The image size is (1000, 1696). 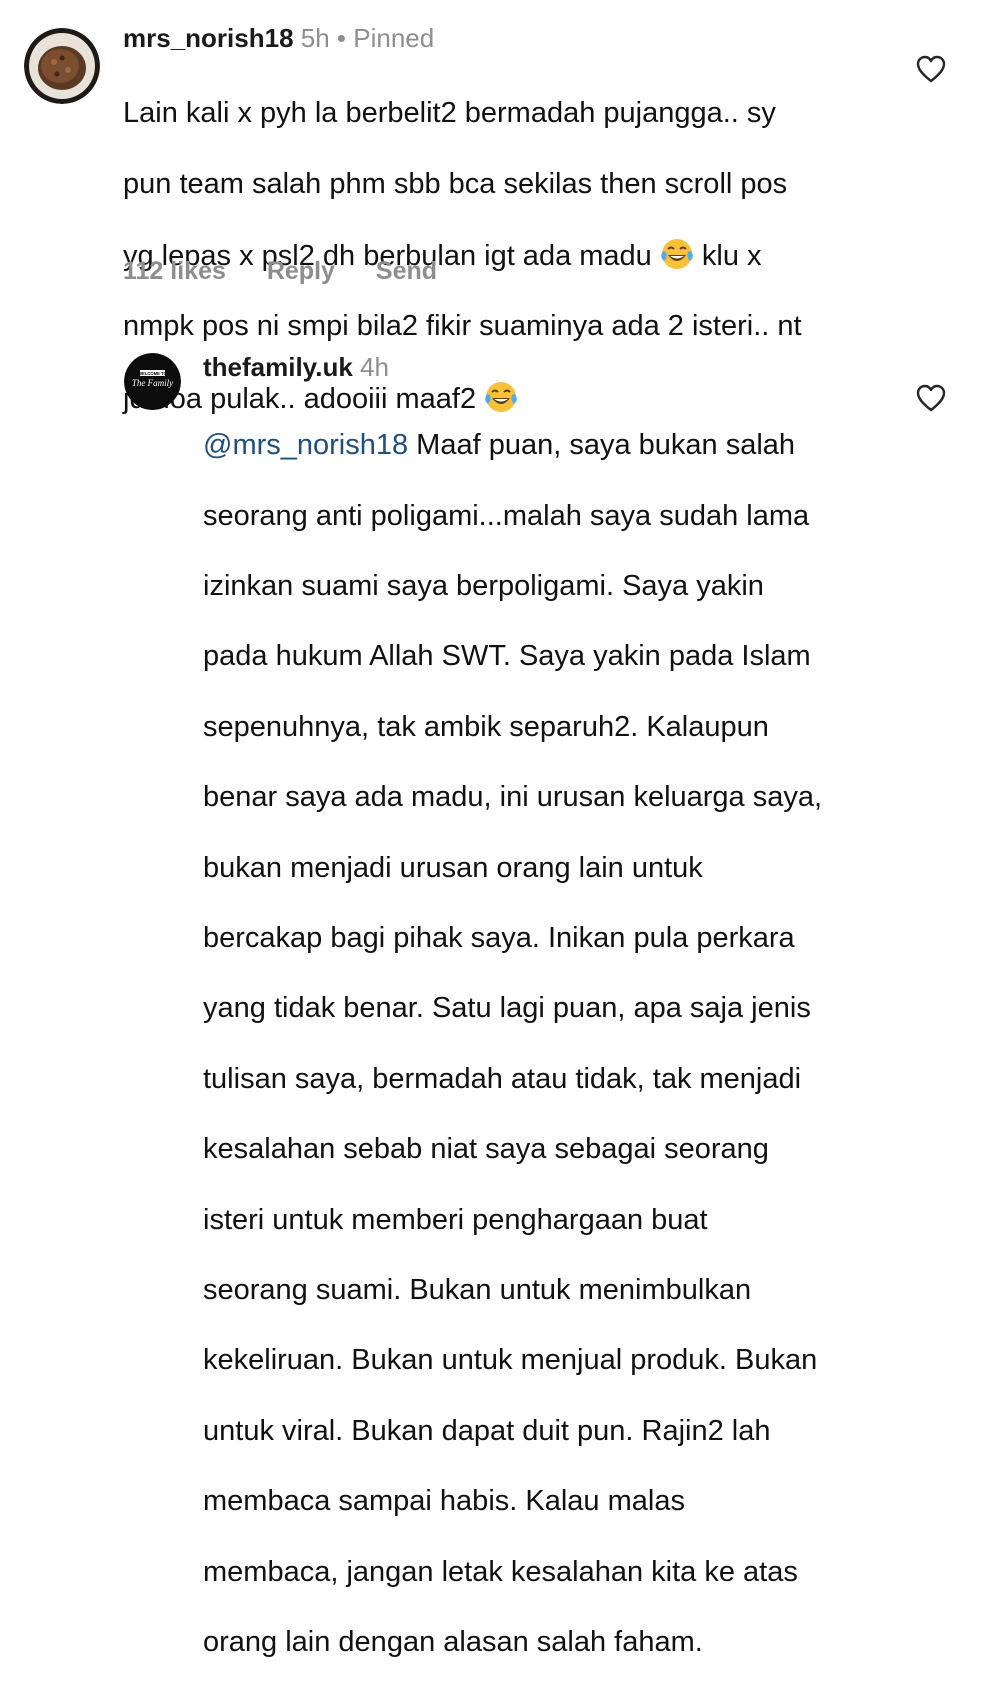 I want to click on mention-link: @mrs_norish18, so click(x=305, y=445).